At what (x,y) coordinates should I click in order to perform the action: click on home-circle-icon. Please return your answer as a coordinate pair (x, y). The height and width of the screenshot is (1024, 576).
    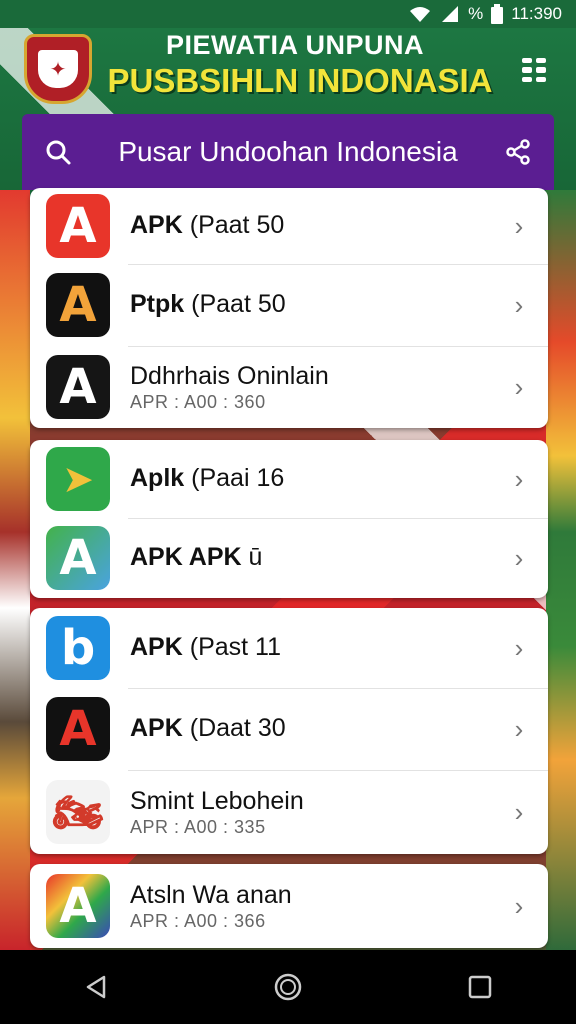
    Looking at the image, I should click on (288, 987).